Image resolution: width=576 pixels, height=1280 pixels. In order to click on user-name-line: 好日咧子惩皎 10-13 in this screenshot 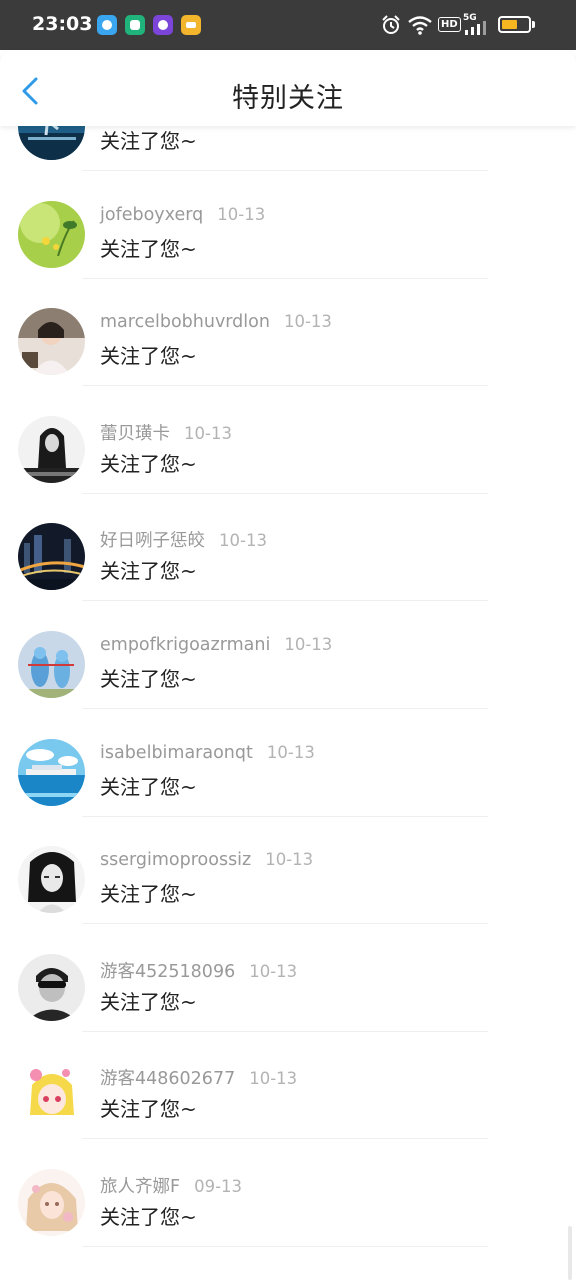, I will do `click(183, 539)`.